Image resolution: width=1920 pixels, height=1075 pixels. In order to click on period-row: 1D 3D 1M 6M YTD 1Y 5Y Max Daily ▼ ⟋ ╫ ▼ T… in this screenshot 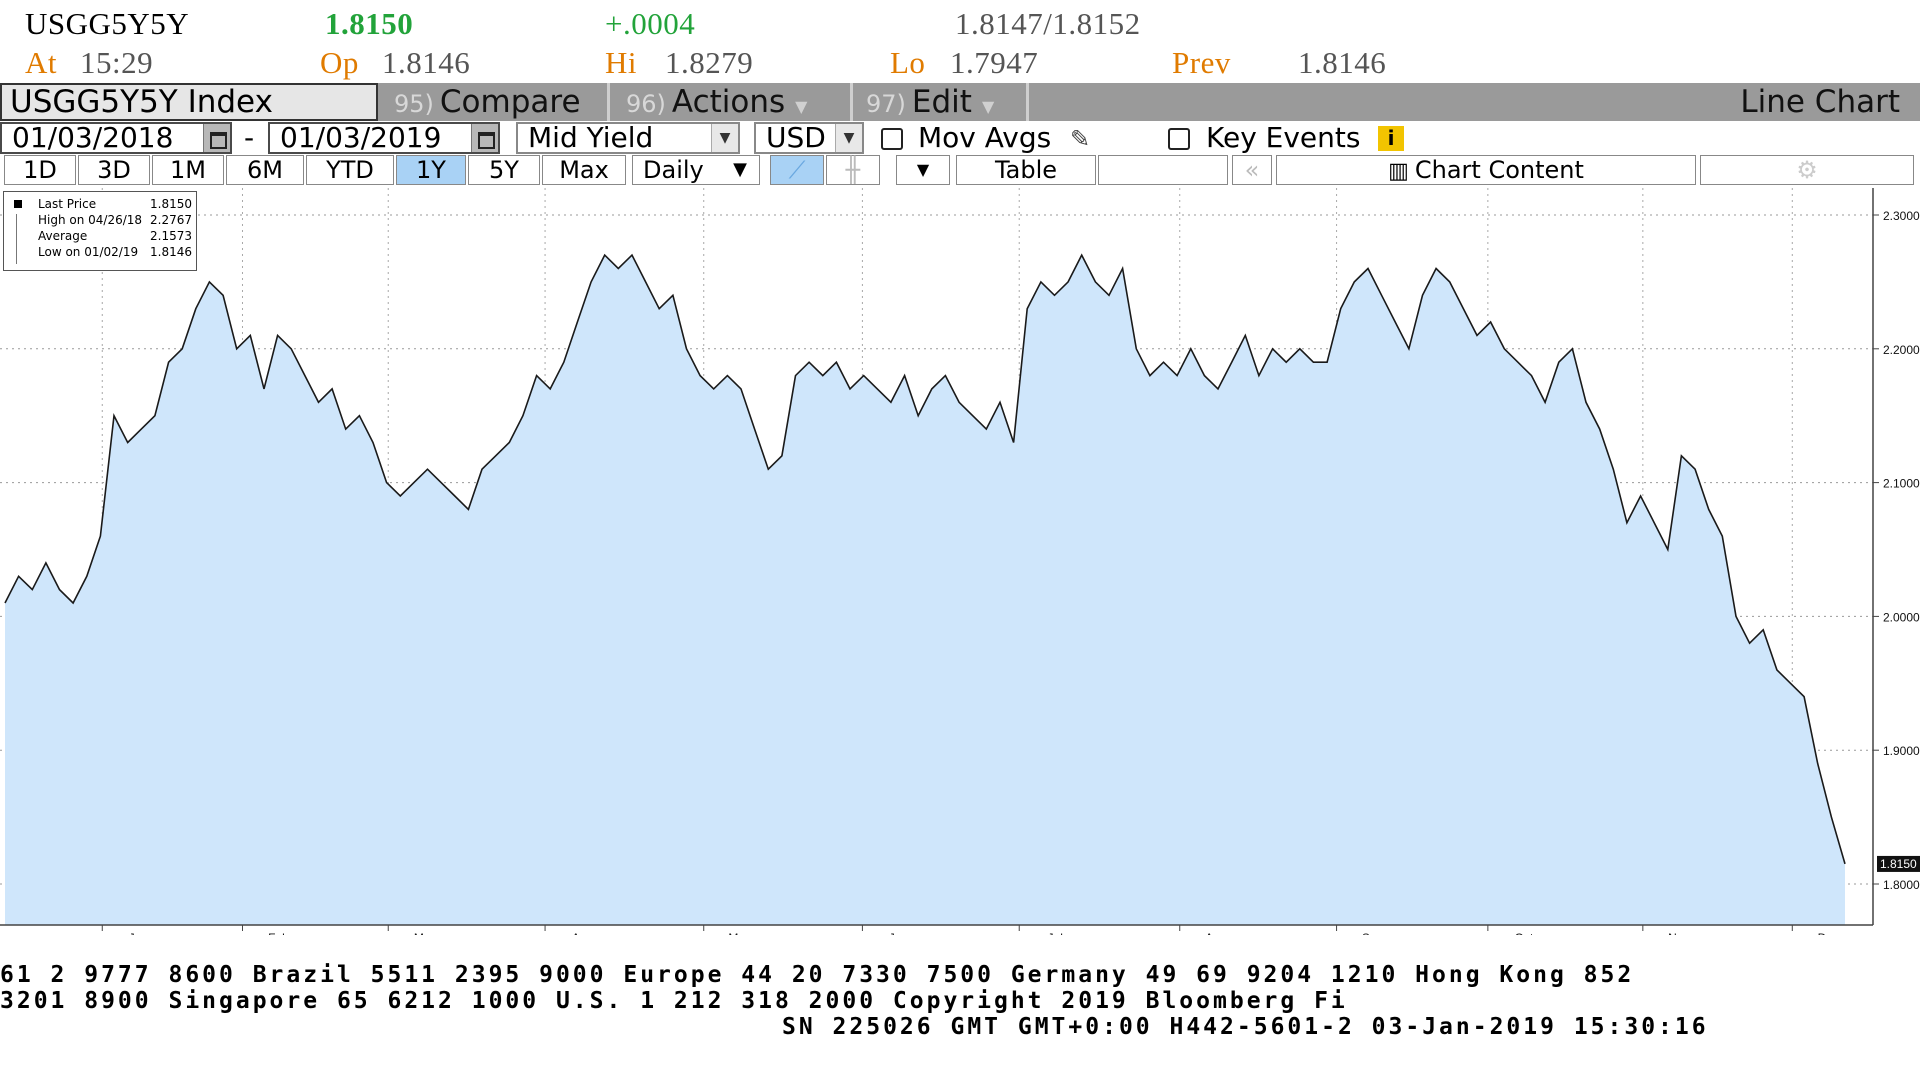, I will do `click(960, 171)`.